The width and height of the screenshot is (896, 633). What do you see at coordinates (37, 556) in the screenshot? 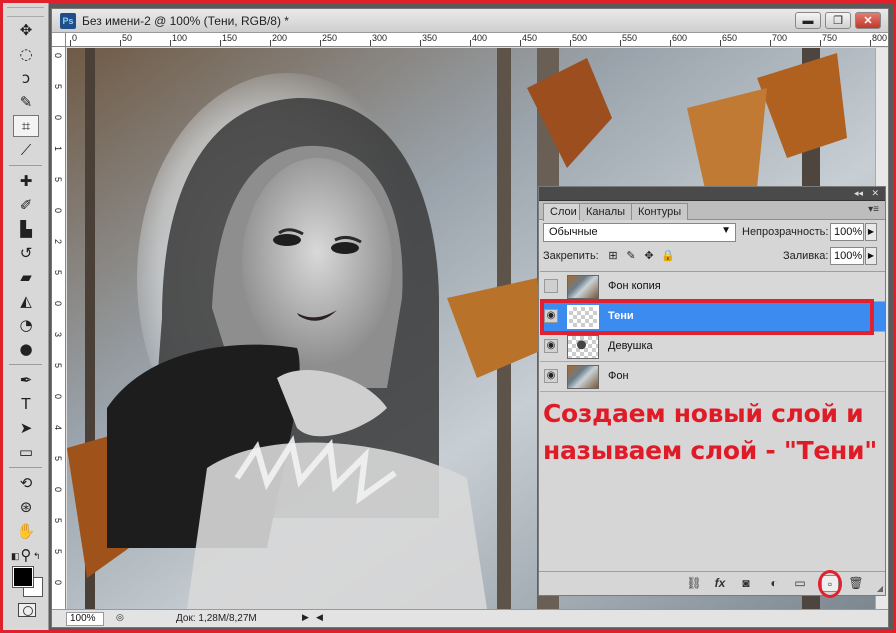
I see `swap-colors-icon: ↰` at bounding box center [37, 556].